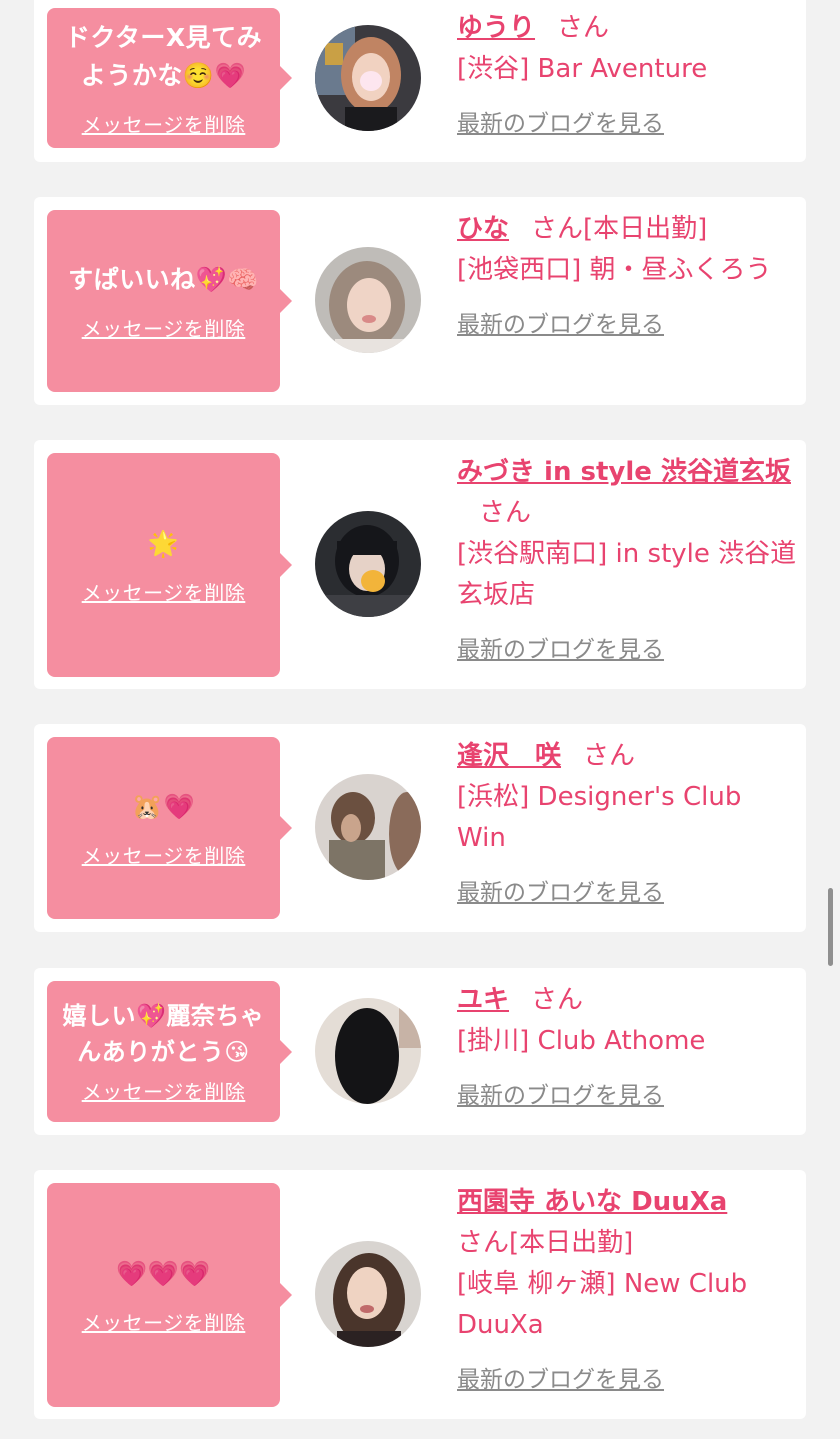  I want to click on shop-name: [掛川] Club Athome, so click(581, 1041).